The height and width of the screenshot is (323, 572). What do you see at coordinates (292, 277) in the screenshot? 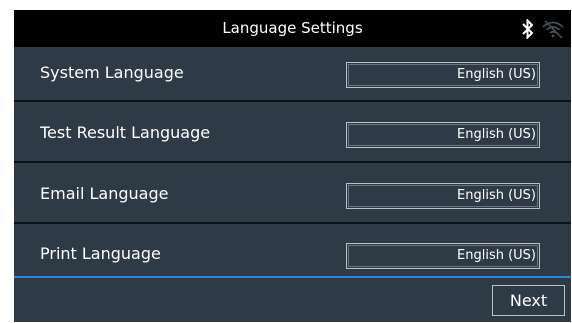
I see `footer-accent-line` at bounding box center [292, 277].